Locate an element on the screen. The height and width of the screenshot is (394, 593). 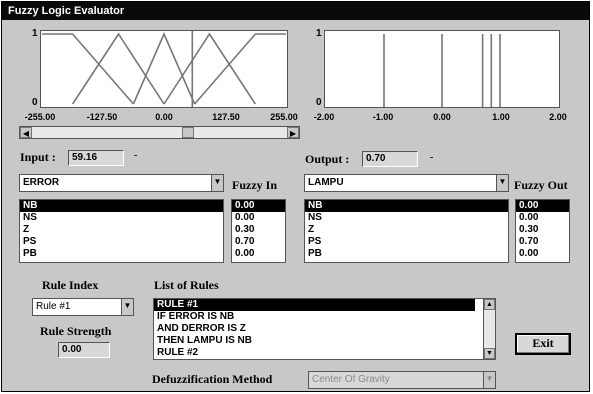
slider-left-arrow-icon: ◀ is located at coordinates (26, 132).